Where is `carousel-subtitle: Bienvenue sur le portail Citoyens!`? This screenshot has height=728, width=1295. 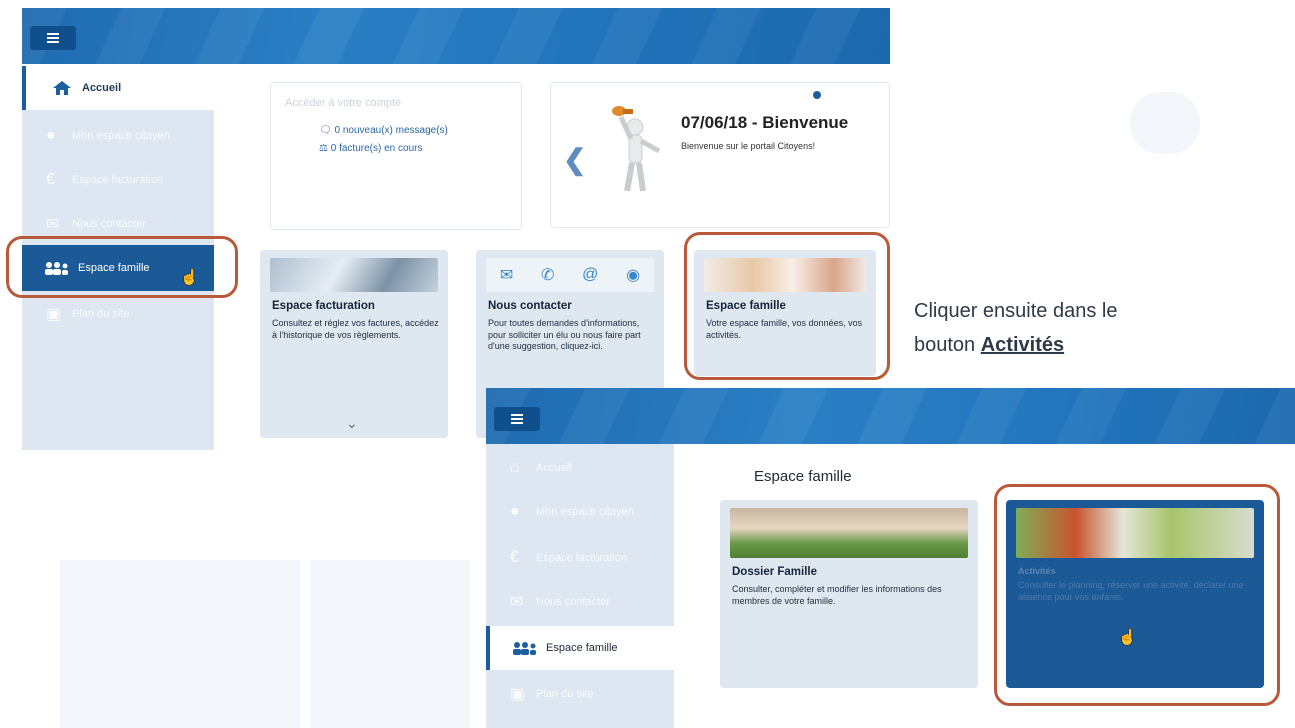
carousel-subtitle: Bienvenue sur le portail Citoyens! is located at coordinates (748, 146).